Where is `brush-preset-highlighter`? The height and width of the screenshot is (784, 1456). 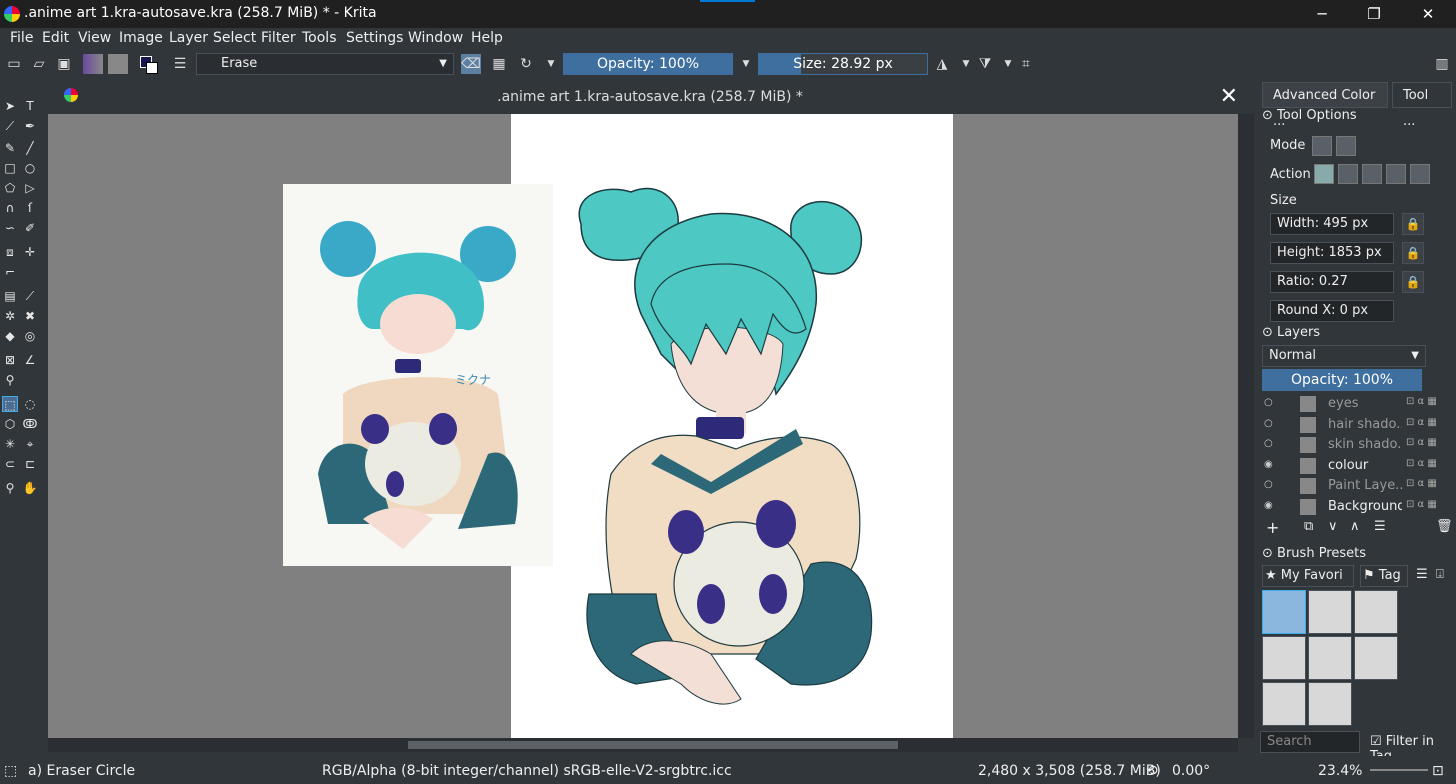 brush-preset-highlighter is located at coordinates (1284, 704).